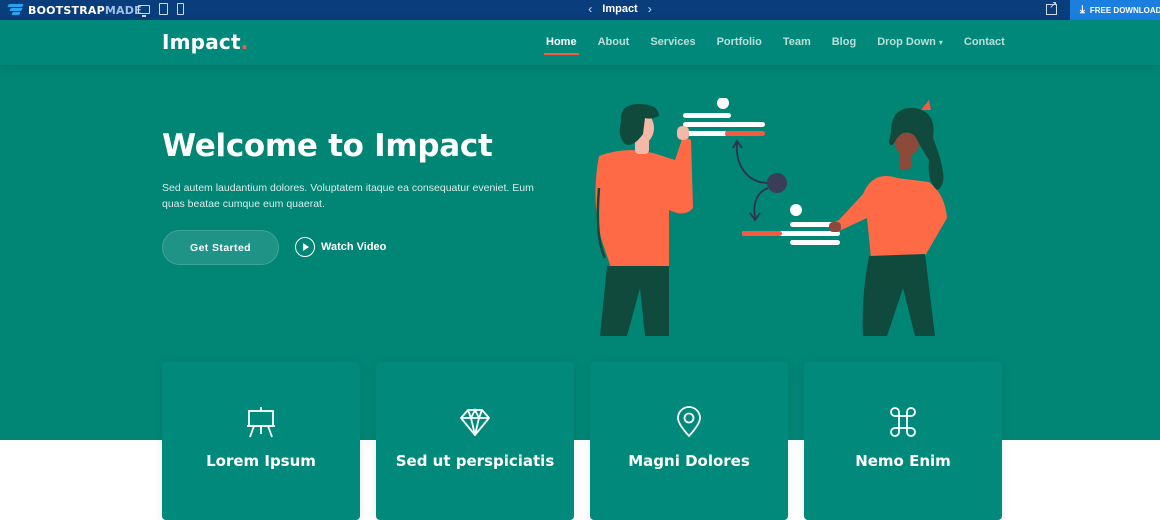  Describe the element at coordinates (1124, 10) in the screenshot. I see `free-download-label: FREE DOWNLOAD` at that location.